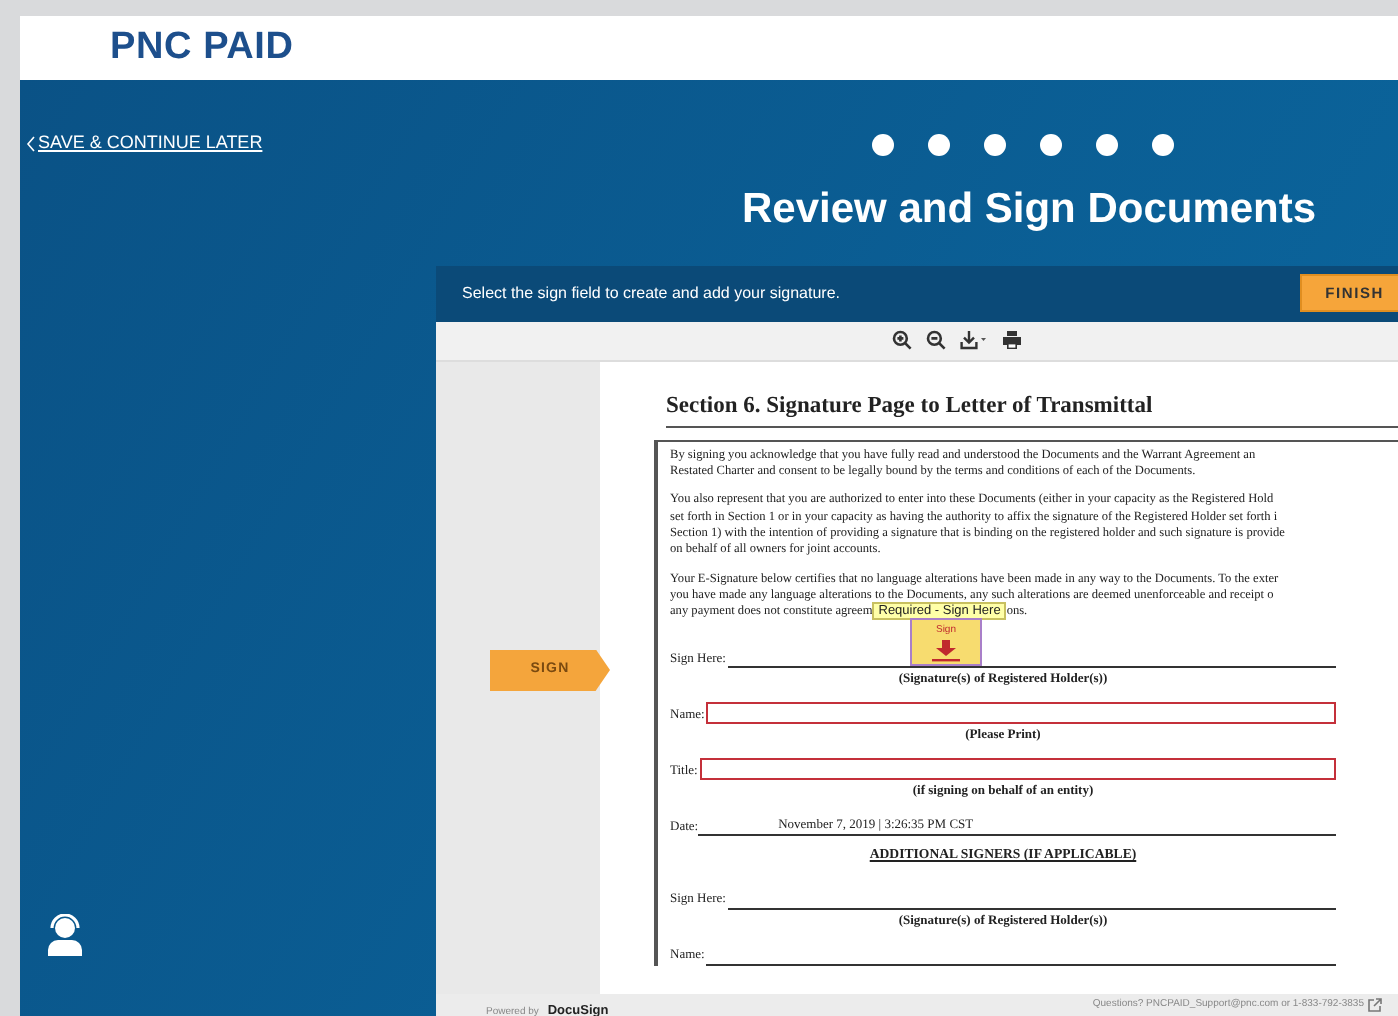 The width and height of the screenshot is (1398, 1016). What do you see at coordinates (946, 650) in the screenshot?
I see `down-arrow-icon` at bounding box center [946, 650].